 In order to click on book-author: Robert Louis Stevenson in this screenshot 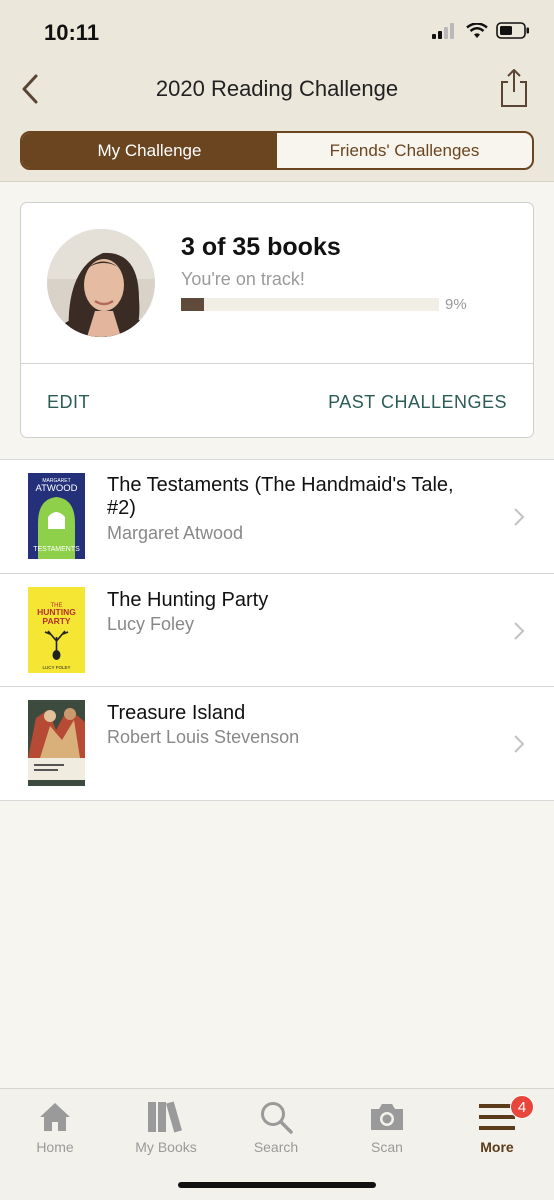, I will do `click(203, 737)`.